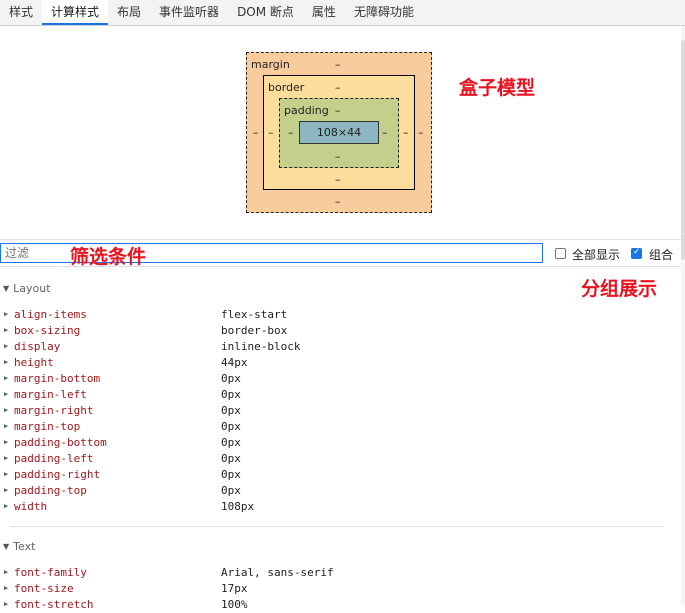  Describe the element at coordinates (340, 427) in the screenshot. I see `property-row: ▶ margin-top 0px` at that location.